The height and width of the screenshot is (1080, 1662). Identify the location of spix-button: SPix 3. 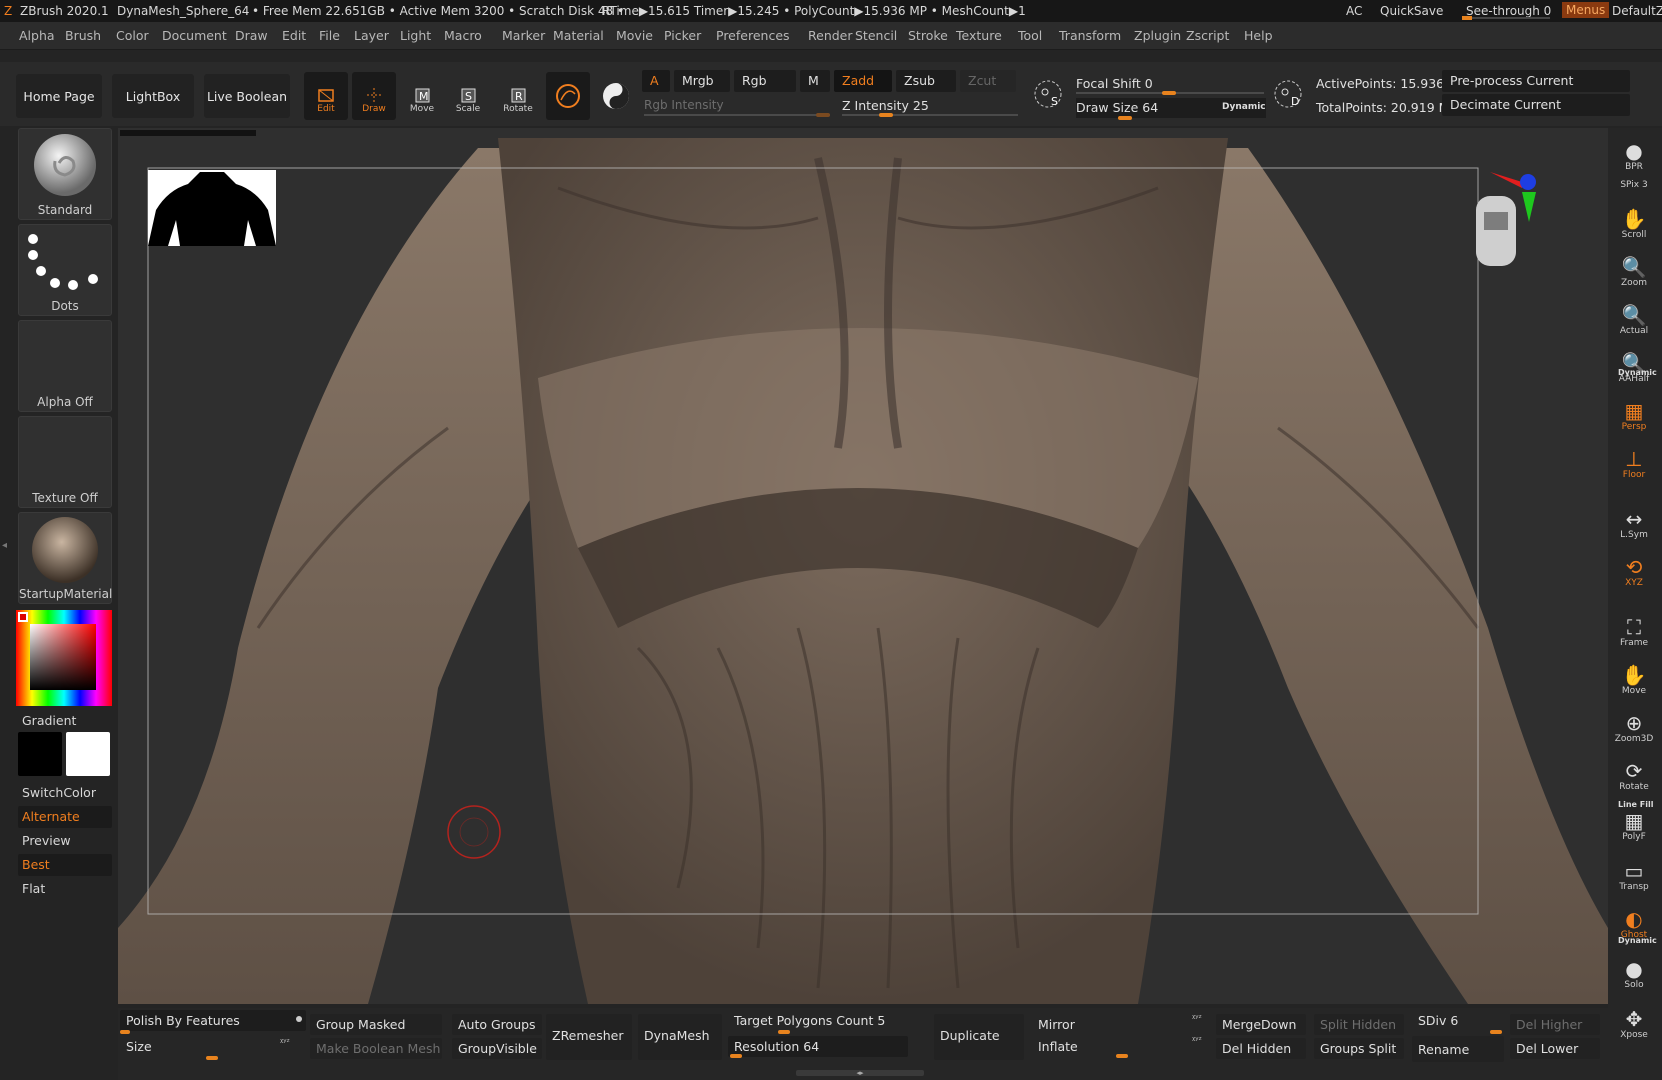
(1634, 186).